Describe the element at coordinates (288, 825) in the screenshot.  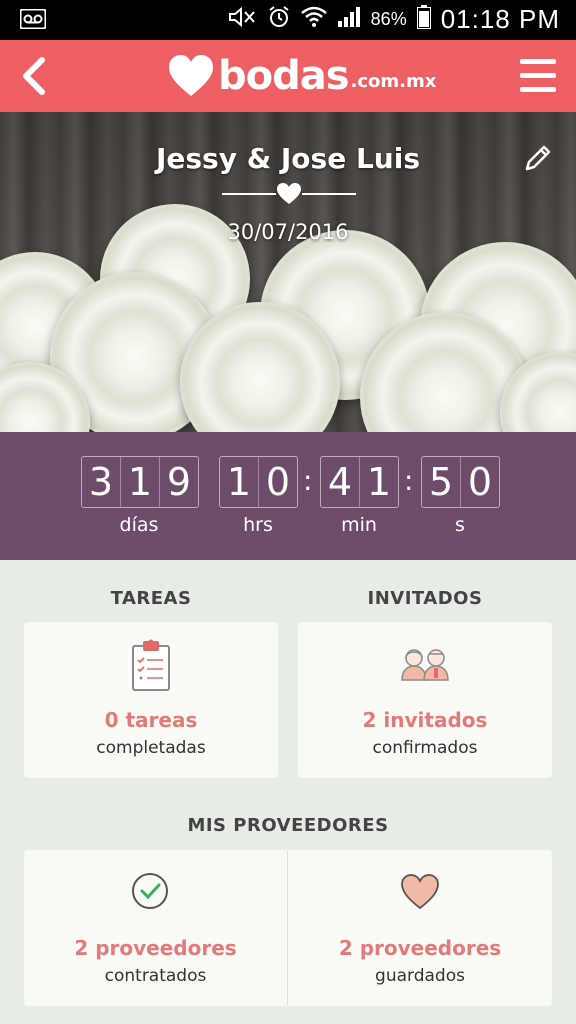
I see `vendors-section-title: MIS PROVEEDORES` at that location.